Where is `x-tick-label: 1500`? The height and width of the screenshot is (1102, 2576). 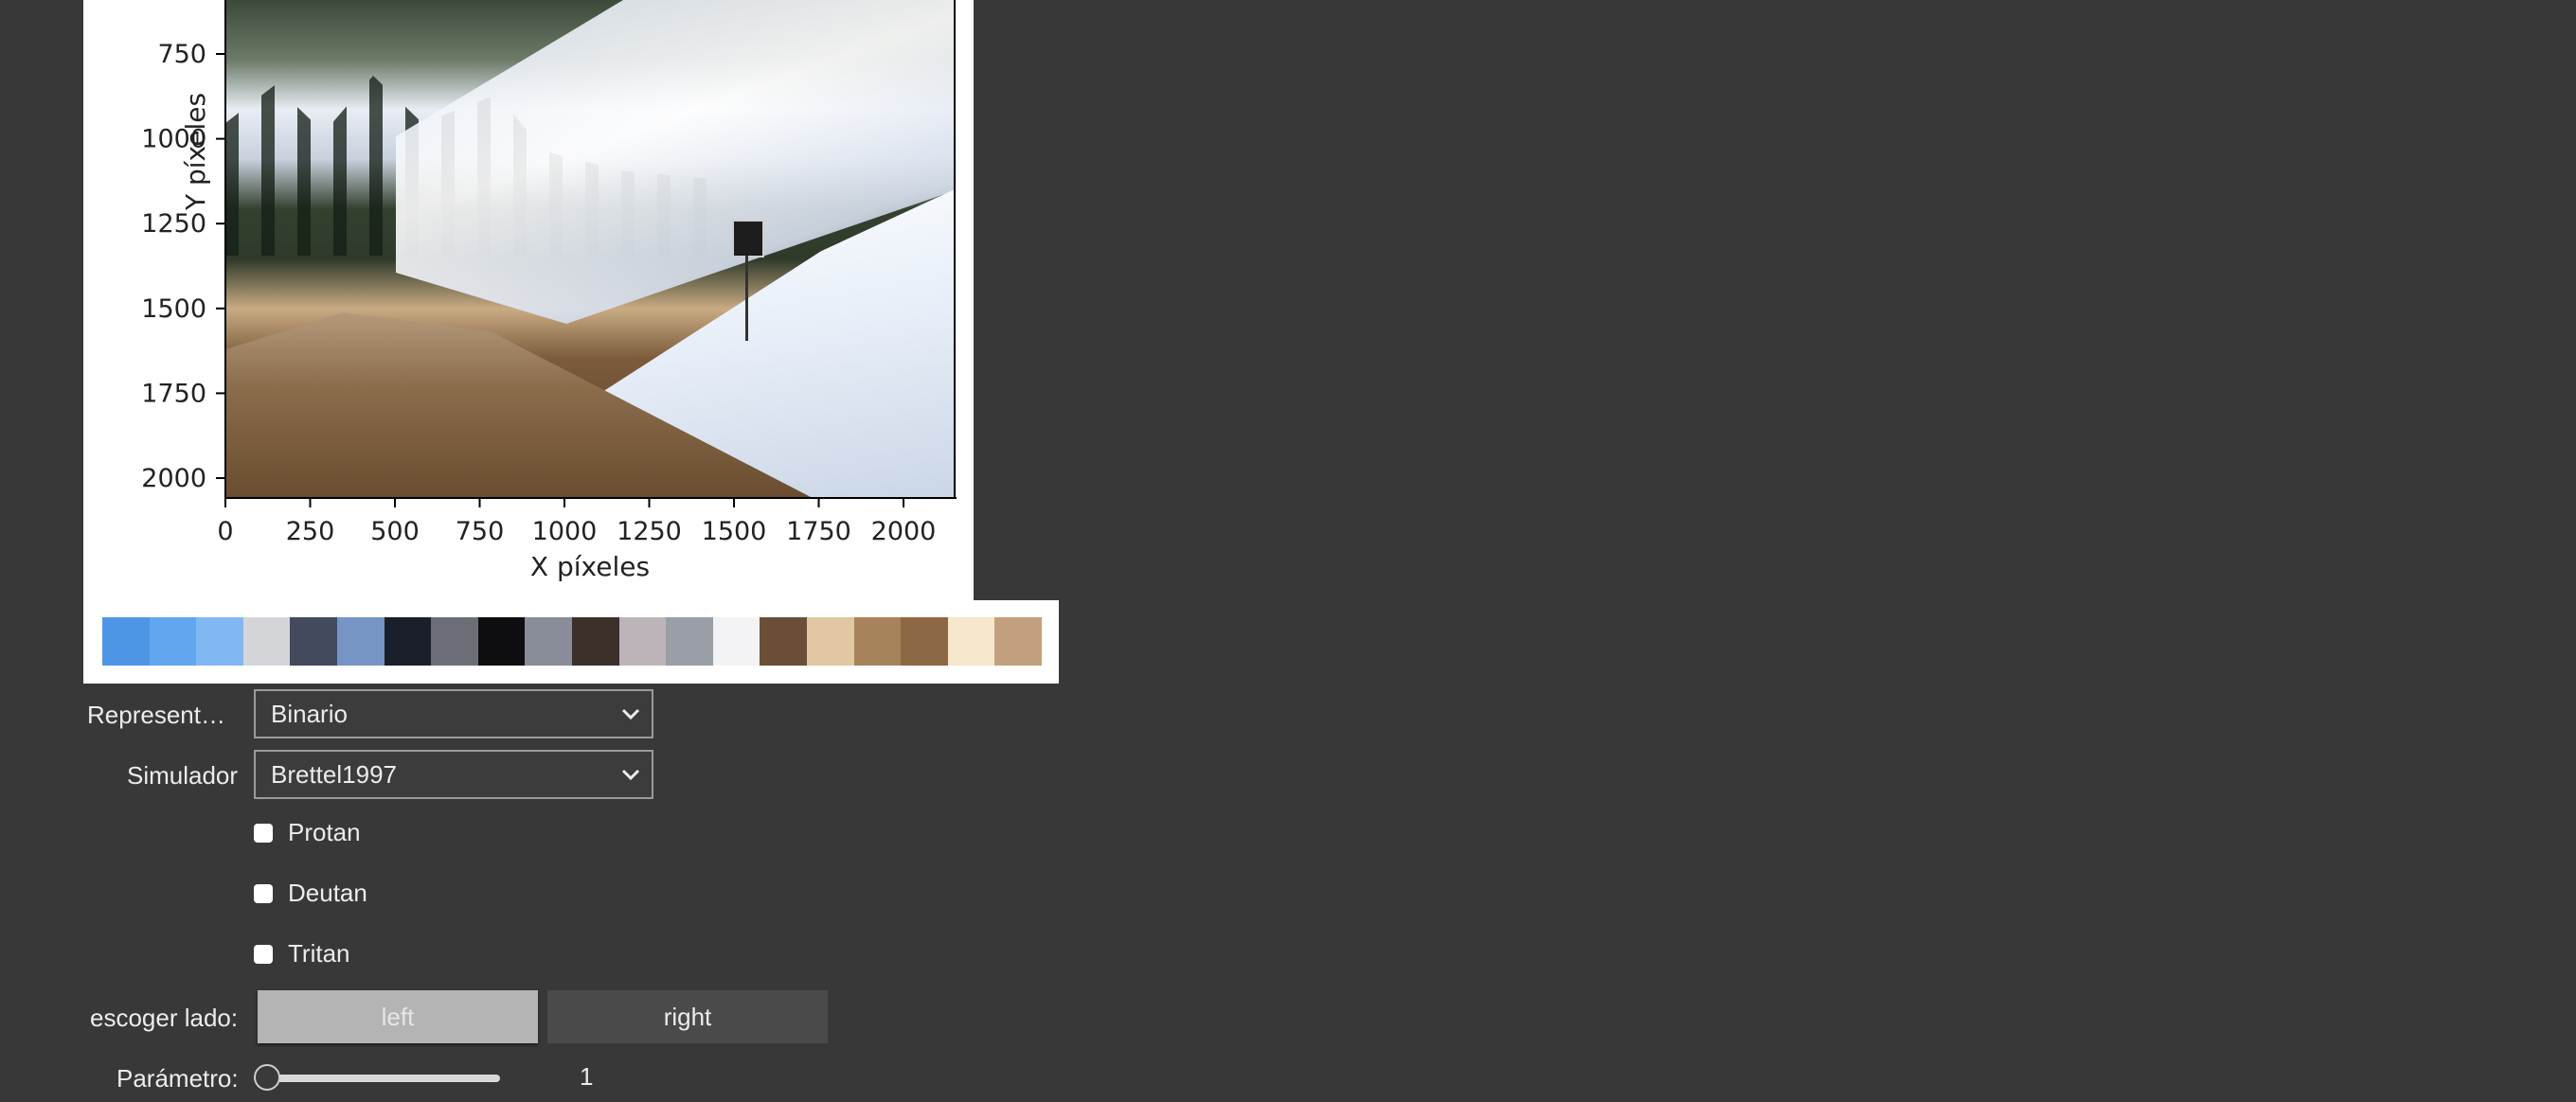 x-tick-label: 1500 is located at coordinates (734, 531).